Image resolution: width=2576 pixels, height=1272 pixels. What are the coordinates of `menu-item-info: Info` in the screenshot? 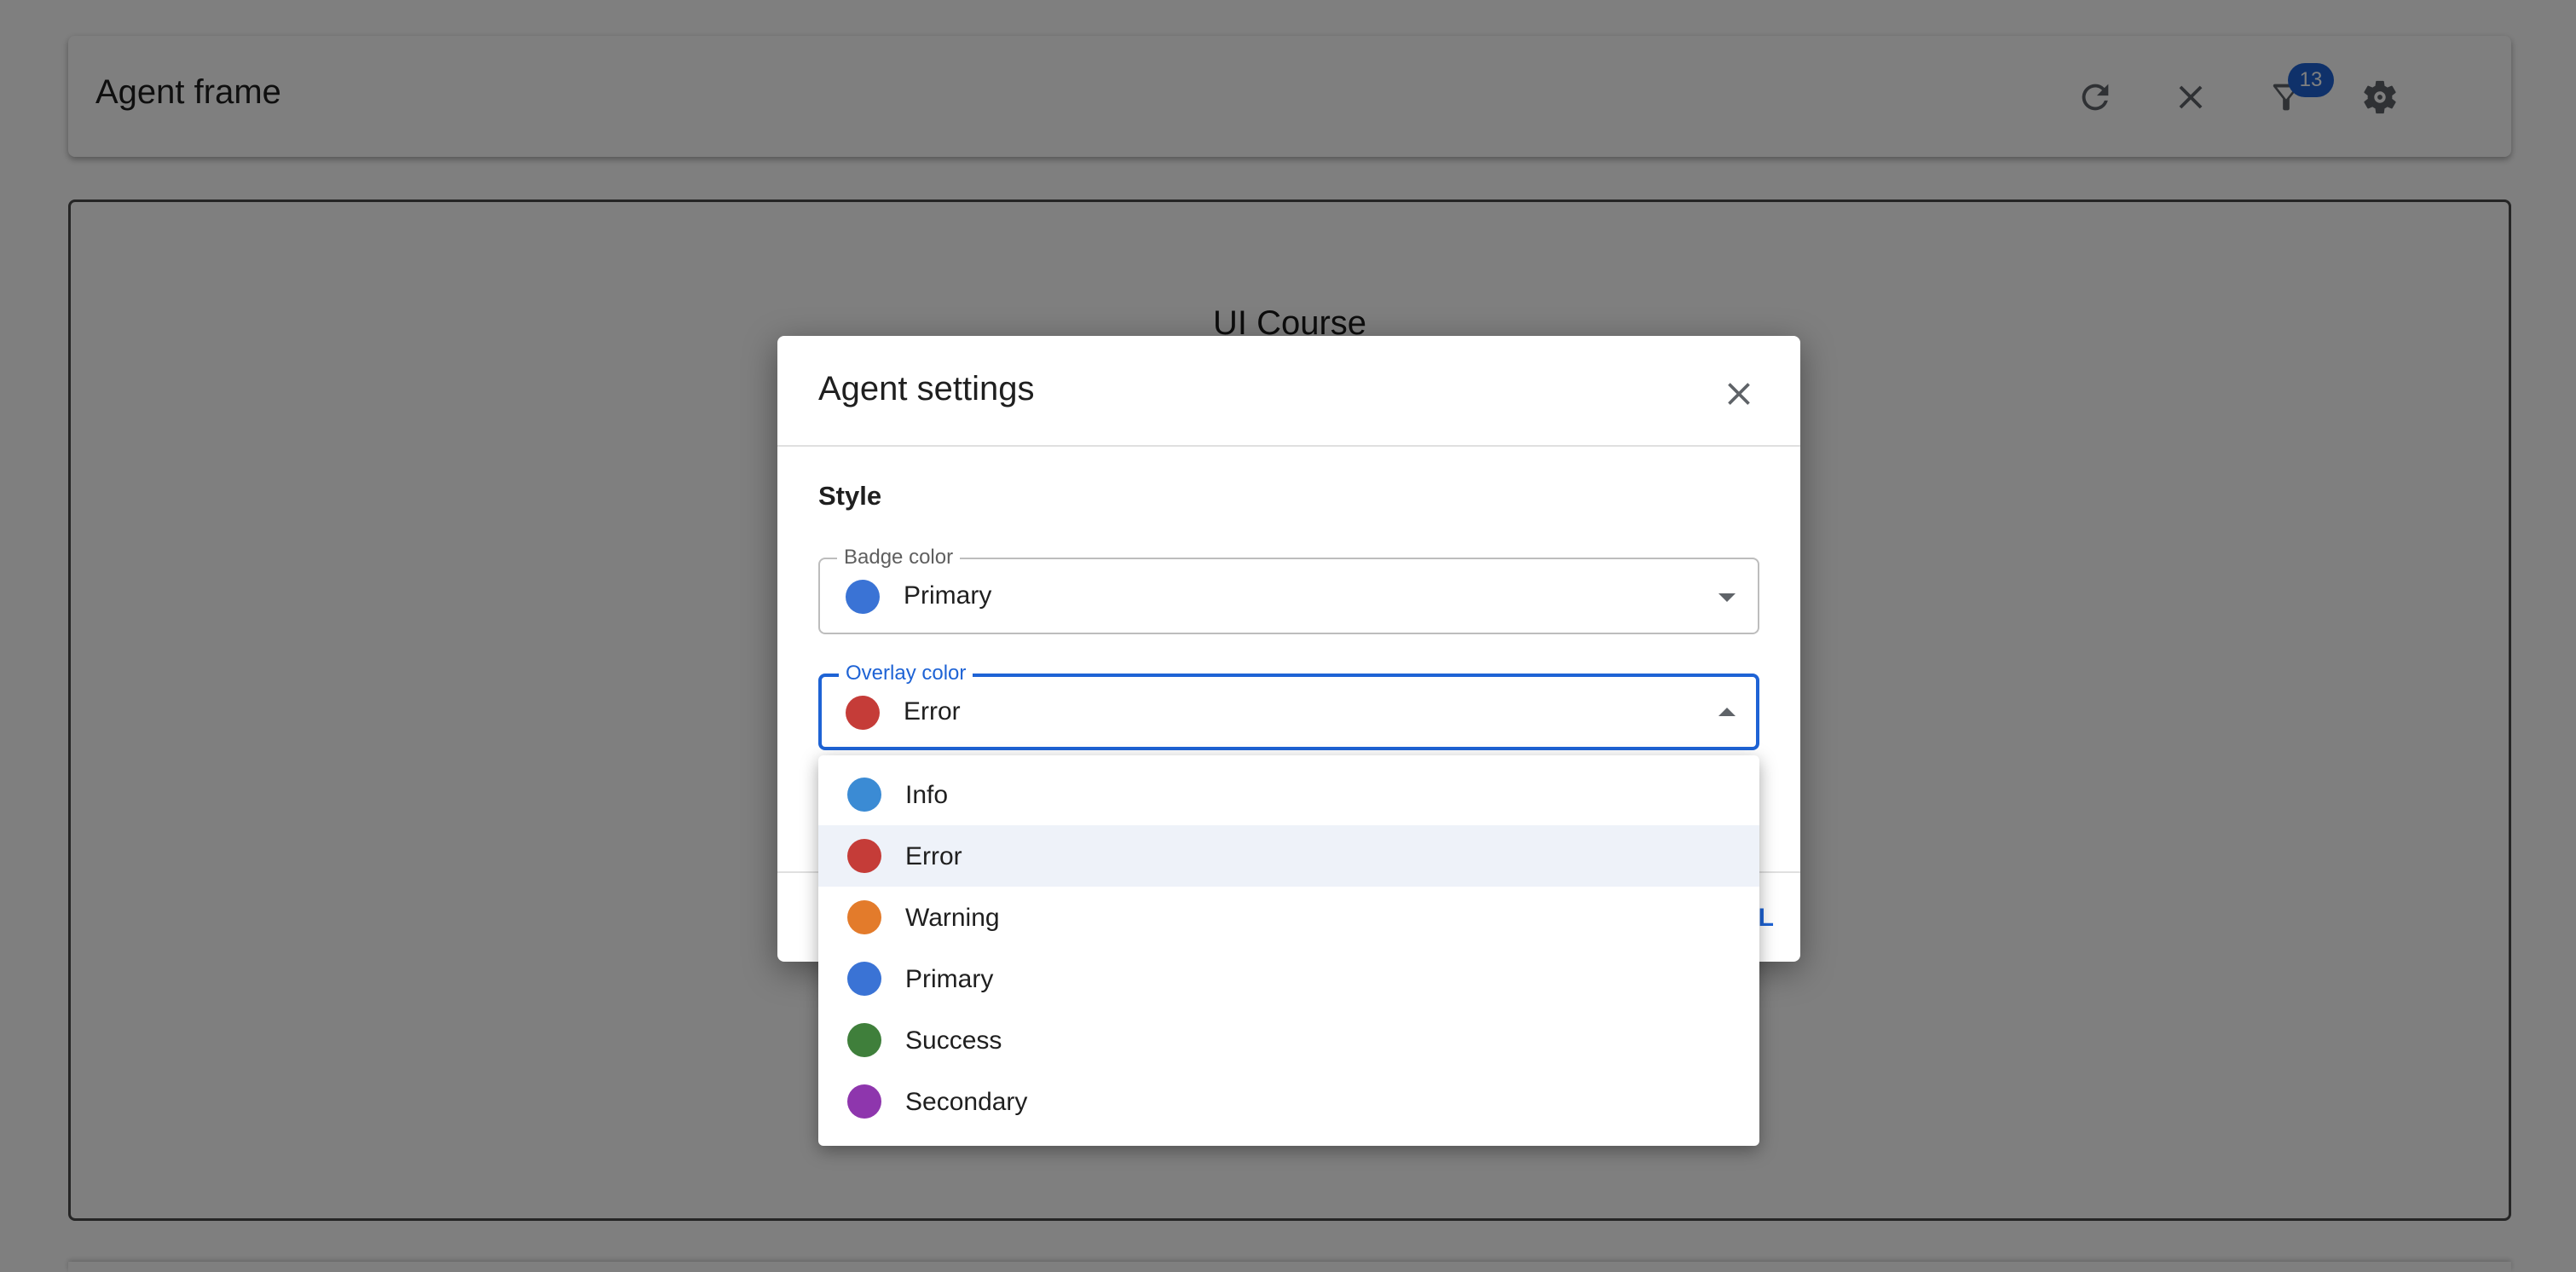 It's located at (1288, 795).